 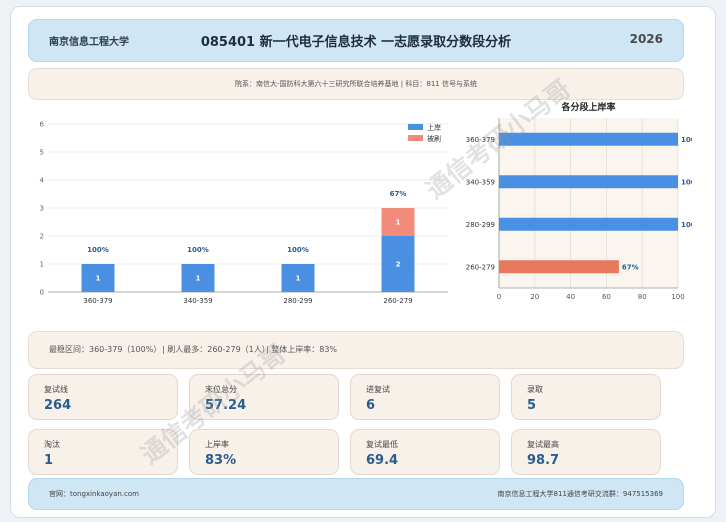 I want to click on stat-label: 录取, so click(x=535, y=389).